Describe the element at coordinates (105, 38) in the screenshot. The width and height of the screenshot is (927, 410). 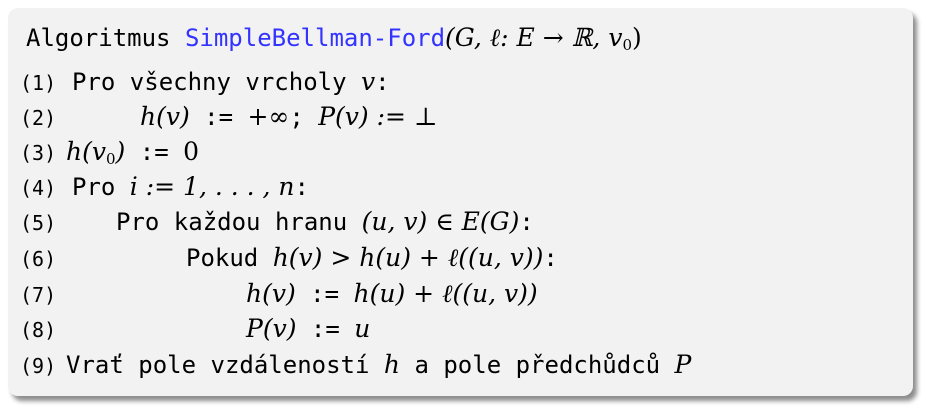
I see `title-prefix: Algoritmus` at that location.